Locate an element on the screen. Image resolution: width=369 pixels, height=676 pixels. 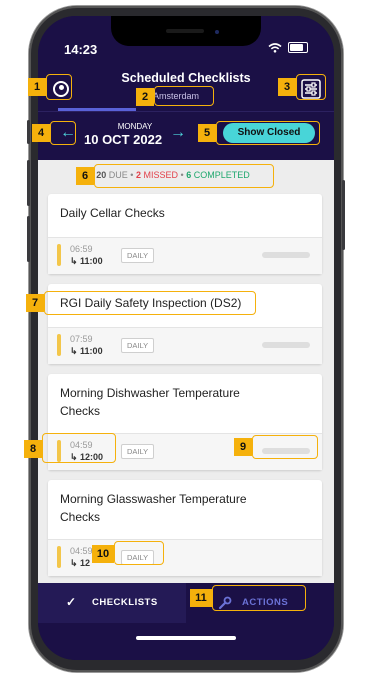
checkmark-icon: ✓ is located at coordinates (71, 602).